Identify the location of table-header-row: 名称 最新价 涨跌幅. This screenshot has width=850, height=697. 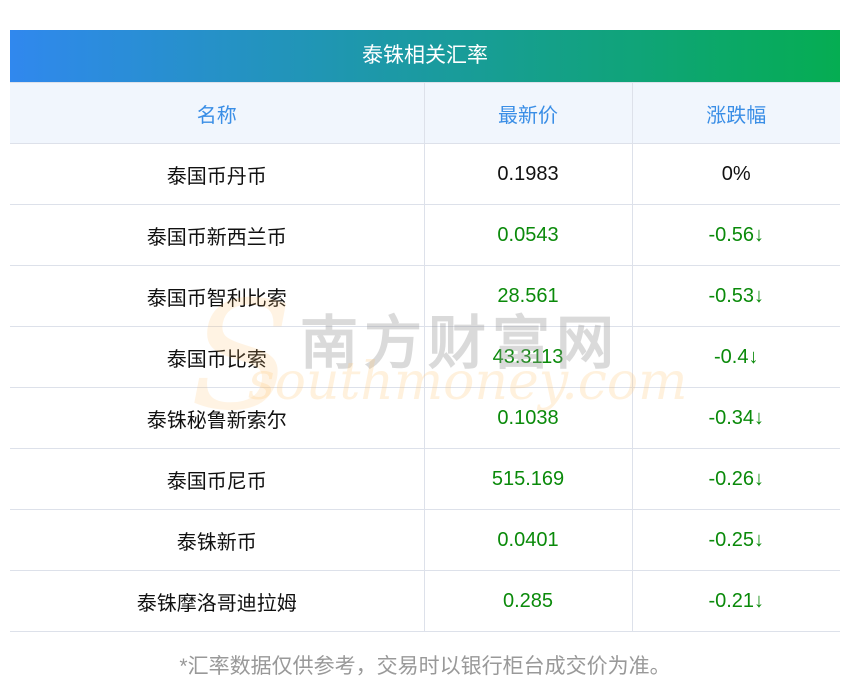
(425, 113).